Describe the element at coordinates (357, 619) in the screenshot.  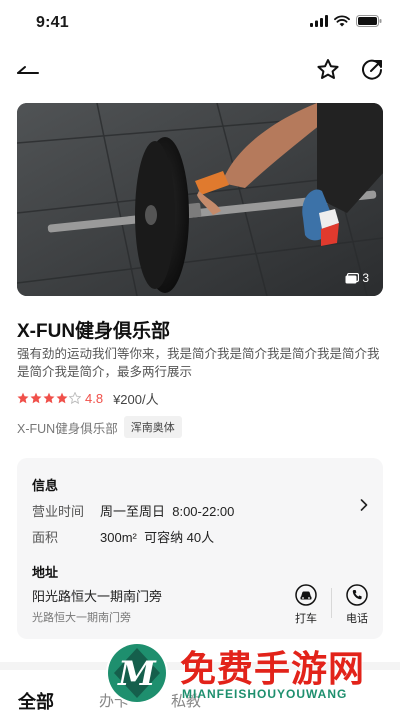
I see `phone-label: 电话` at that location.